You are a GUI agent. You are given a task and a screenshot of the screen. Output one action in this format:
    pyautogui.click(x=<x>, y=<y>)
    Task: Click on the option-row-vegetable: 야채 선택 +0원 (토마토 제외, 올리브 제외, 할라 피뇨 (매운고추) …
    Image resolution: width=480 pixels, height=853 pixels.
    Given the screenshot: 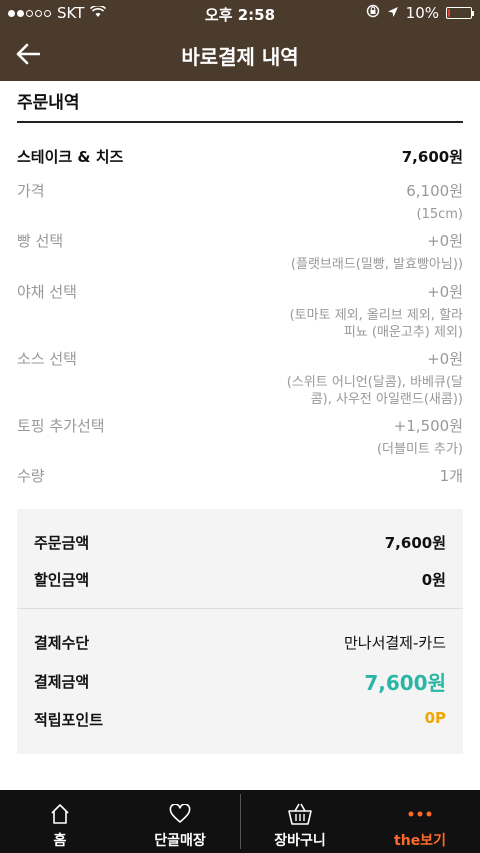 What is the action you would take?
    pyautogui.click(x=240, y=311)
    